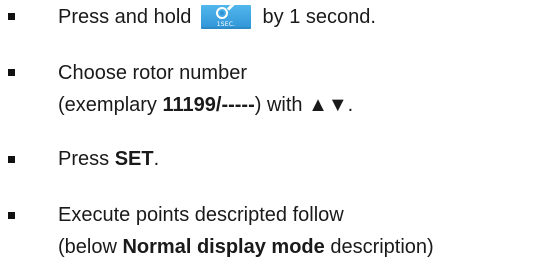  I want to click on instruction-line: (exemplary 11199/-----) with ▲▼., so click(205, 105).